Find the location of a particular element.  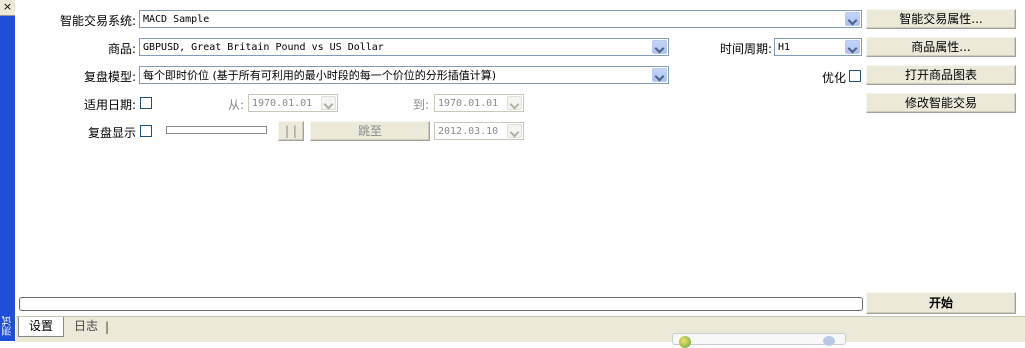

status-tray-icon is located at coordinates (829, 341).